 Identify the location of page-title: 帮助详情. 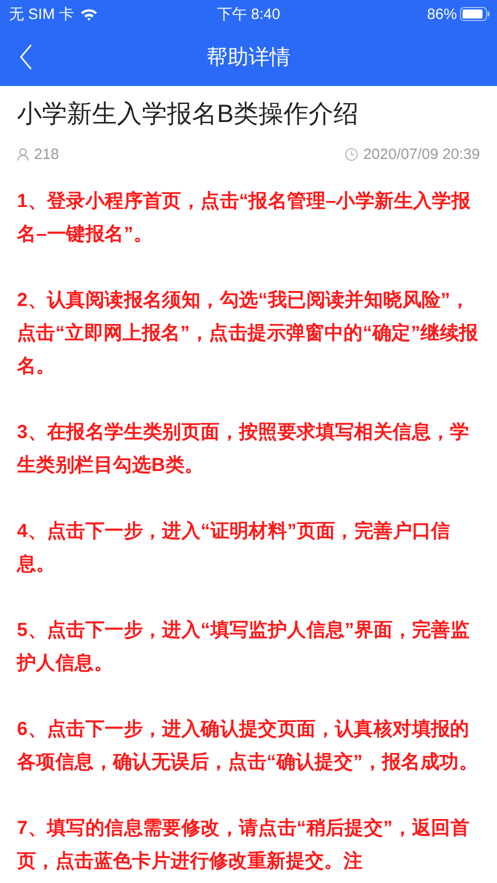
(248, 58).